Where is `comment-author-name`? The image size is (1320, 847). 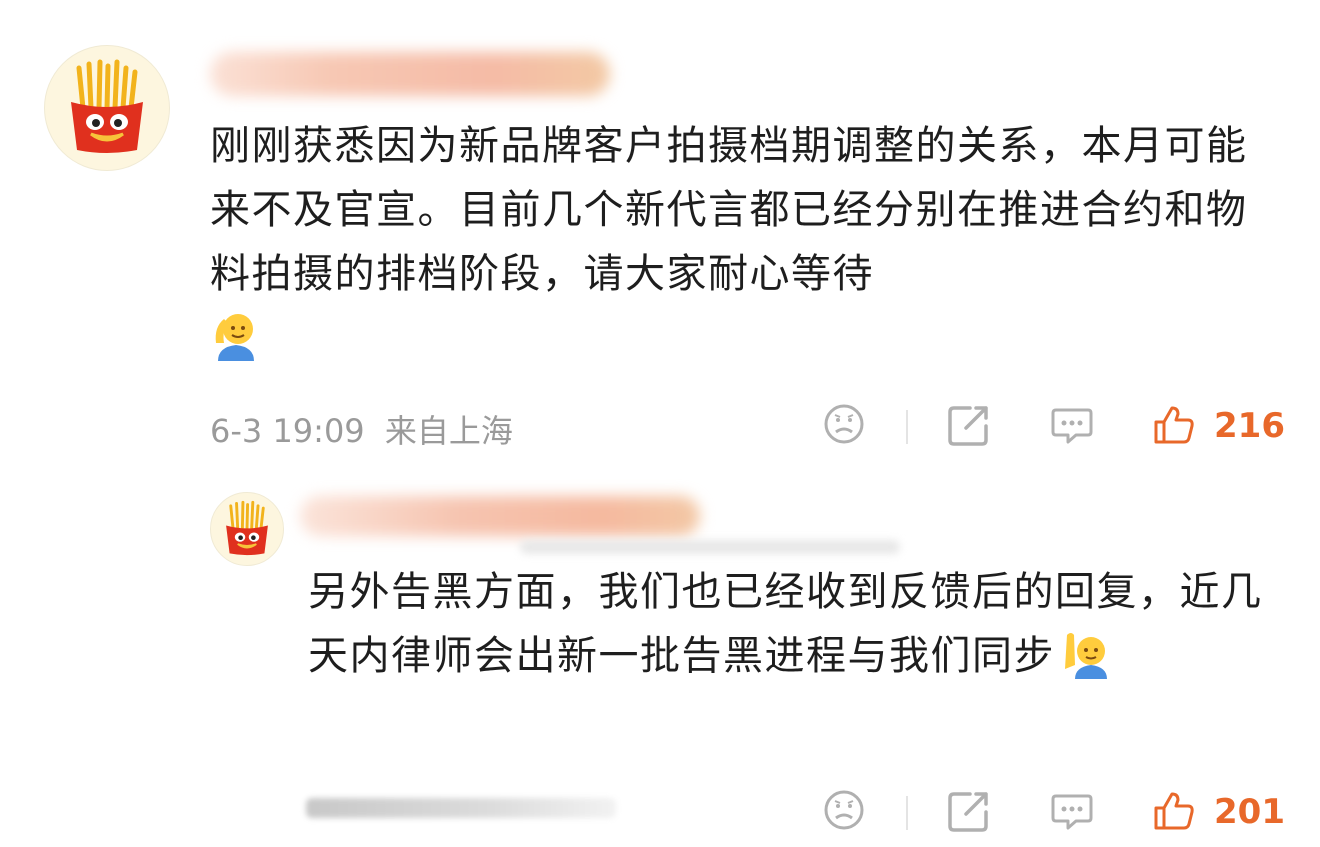
comment-author-name is located at coordinates (410, 74).